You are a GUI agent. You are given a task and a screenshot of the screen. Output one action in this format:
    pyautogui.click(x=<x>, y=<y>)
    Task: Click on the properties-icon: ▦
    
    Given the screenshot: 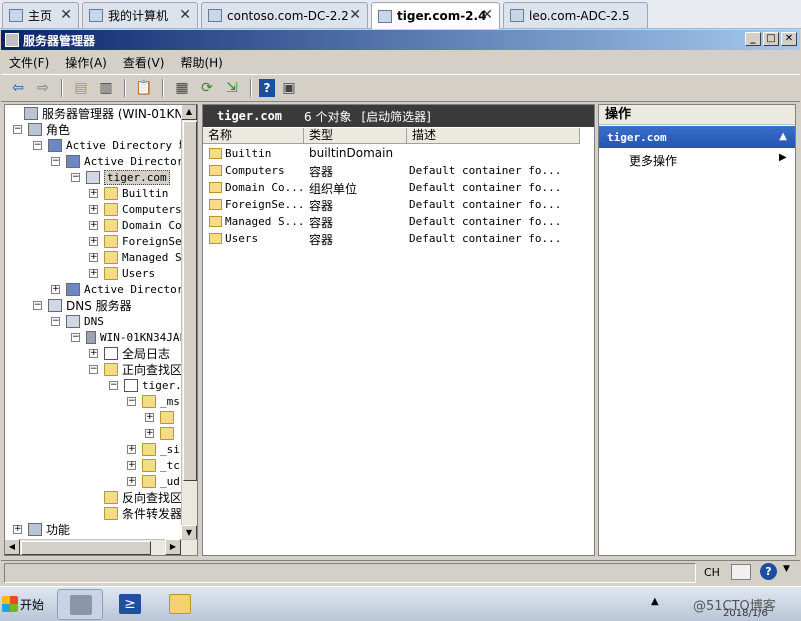 What is the action you would take?
    pyautogui.click(x=182, y=88)
    